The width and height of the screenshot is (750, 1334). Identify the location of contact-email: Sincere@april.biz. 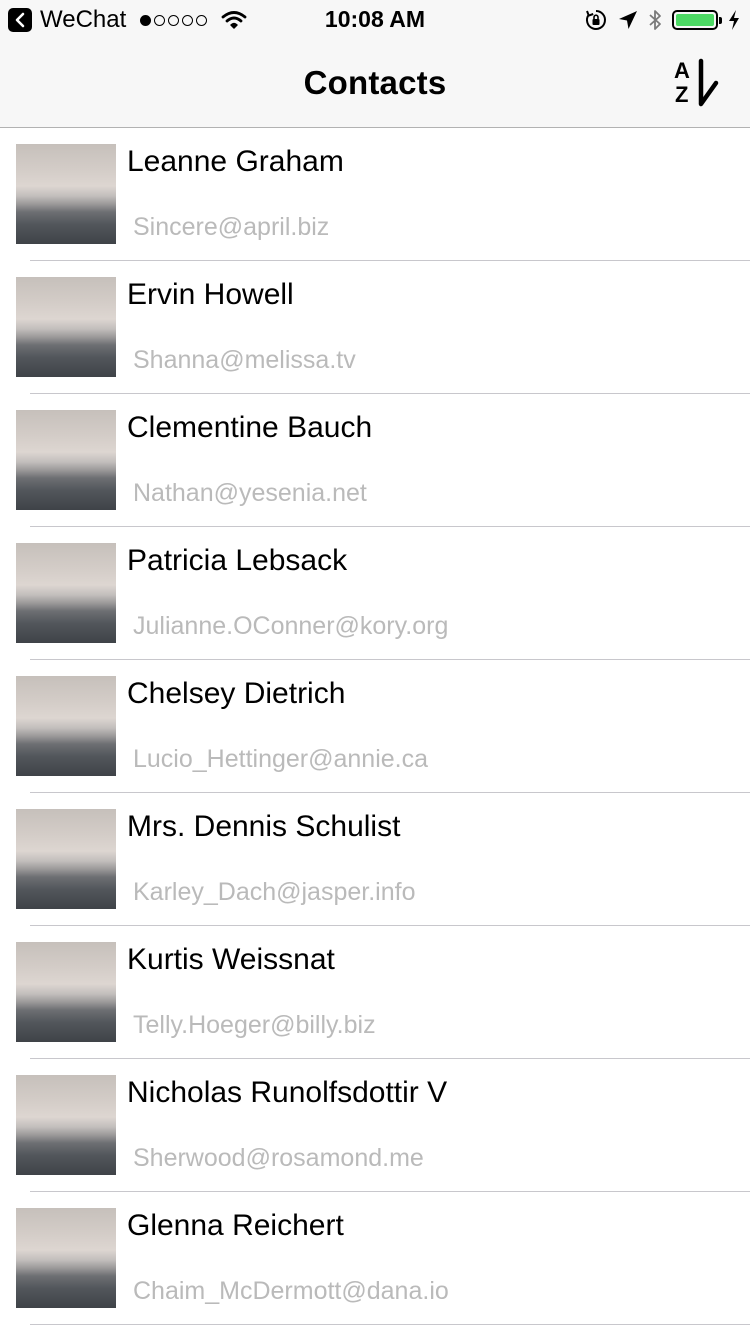
(231, 227).